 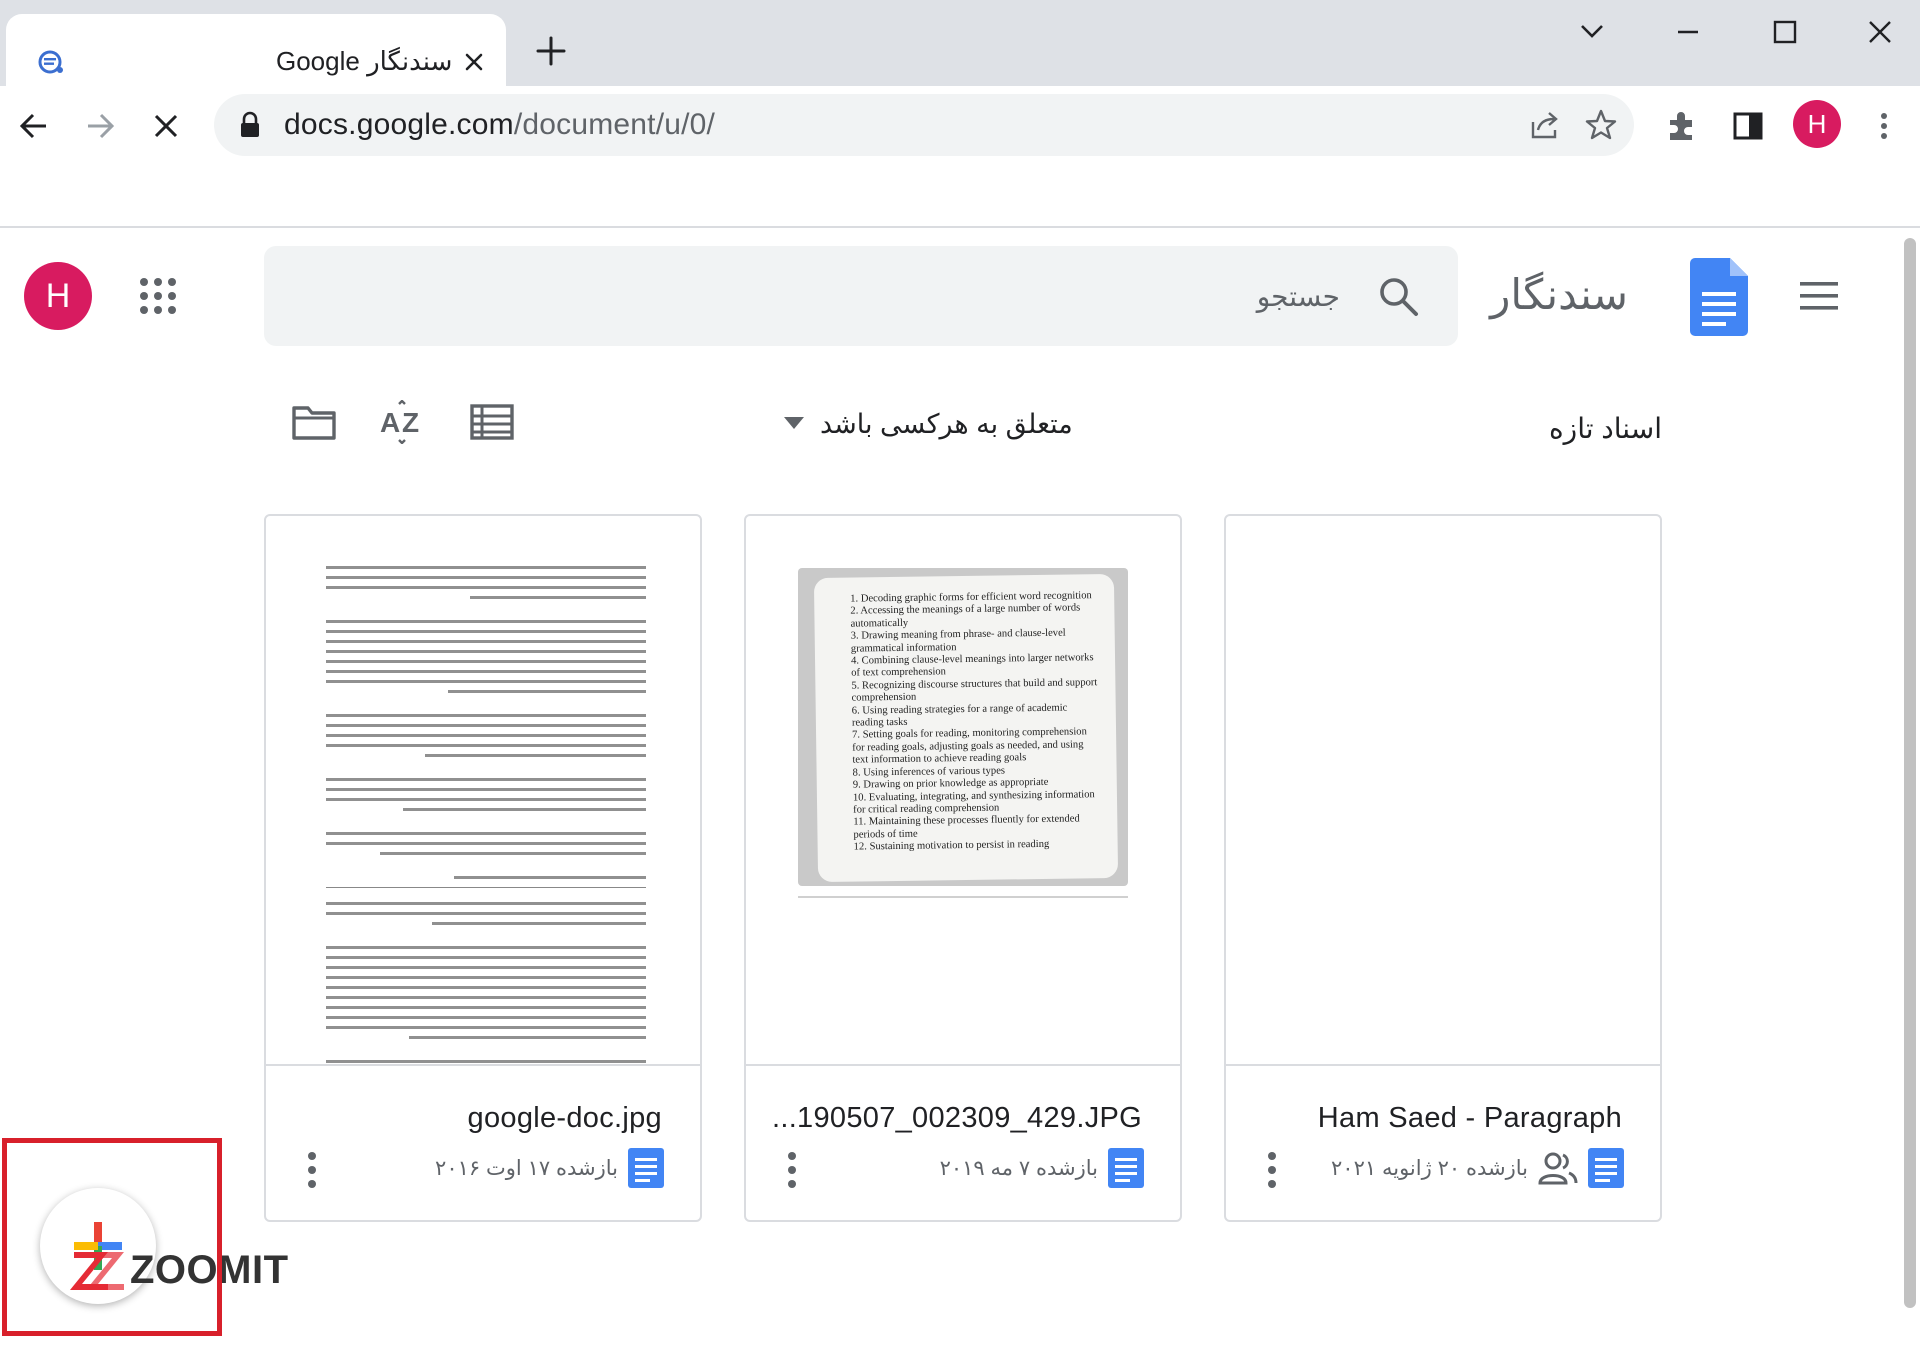 I want to click on share-icon, so click(x=1545, y=125).